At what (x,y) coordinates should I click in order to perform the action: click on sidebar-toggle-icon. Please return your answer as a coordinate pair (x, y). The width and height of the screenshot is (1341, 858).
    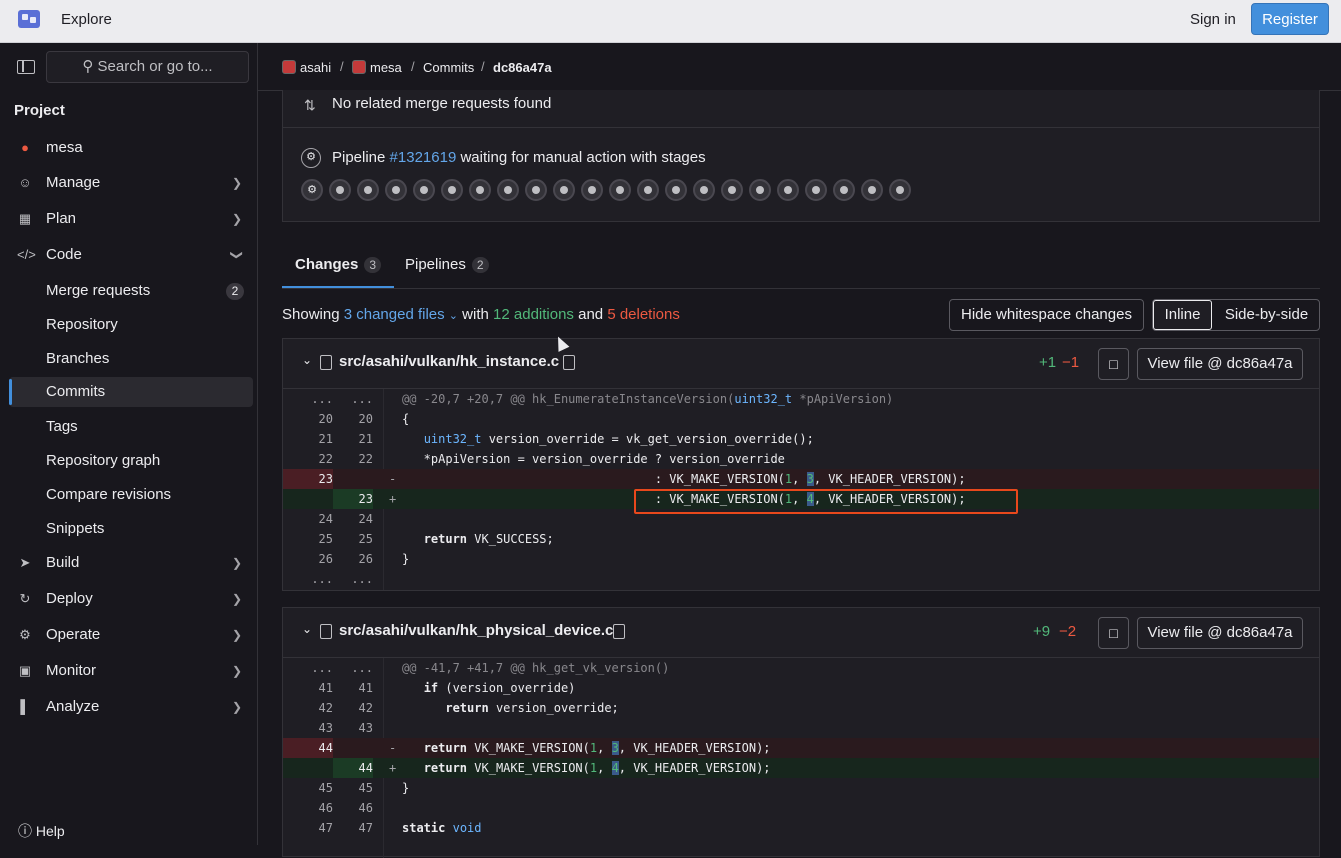
    Looking at the image, I should click on (26, 67).